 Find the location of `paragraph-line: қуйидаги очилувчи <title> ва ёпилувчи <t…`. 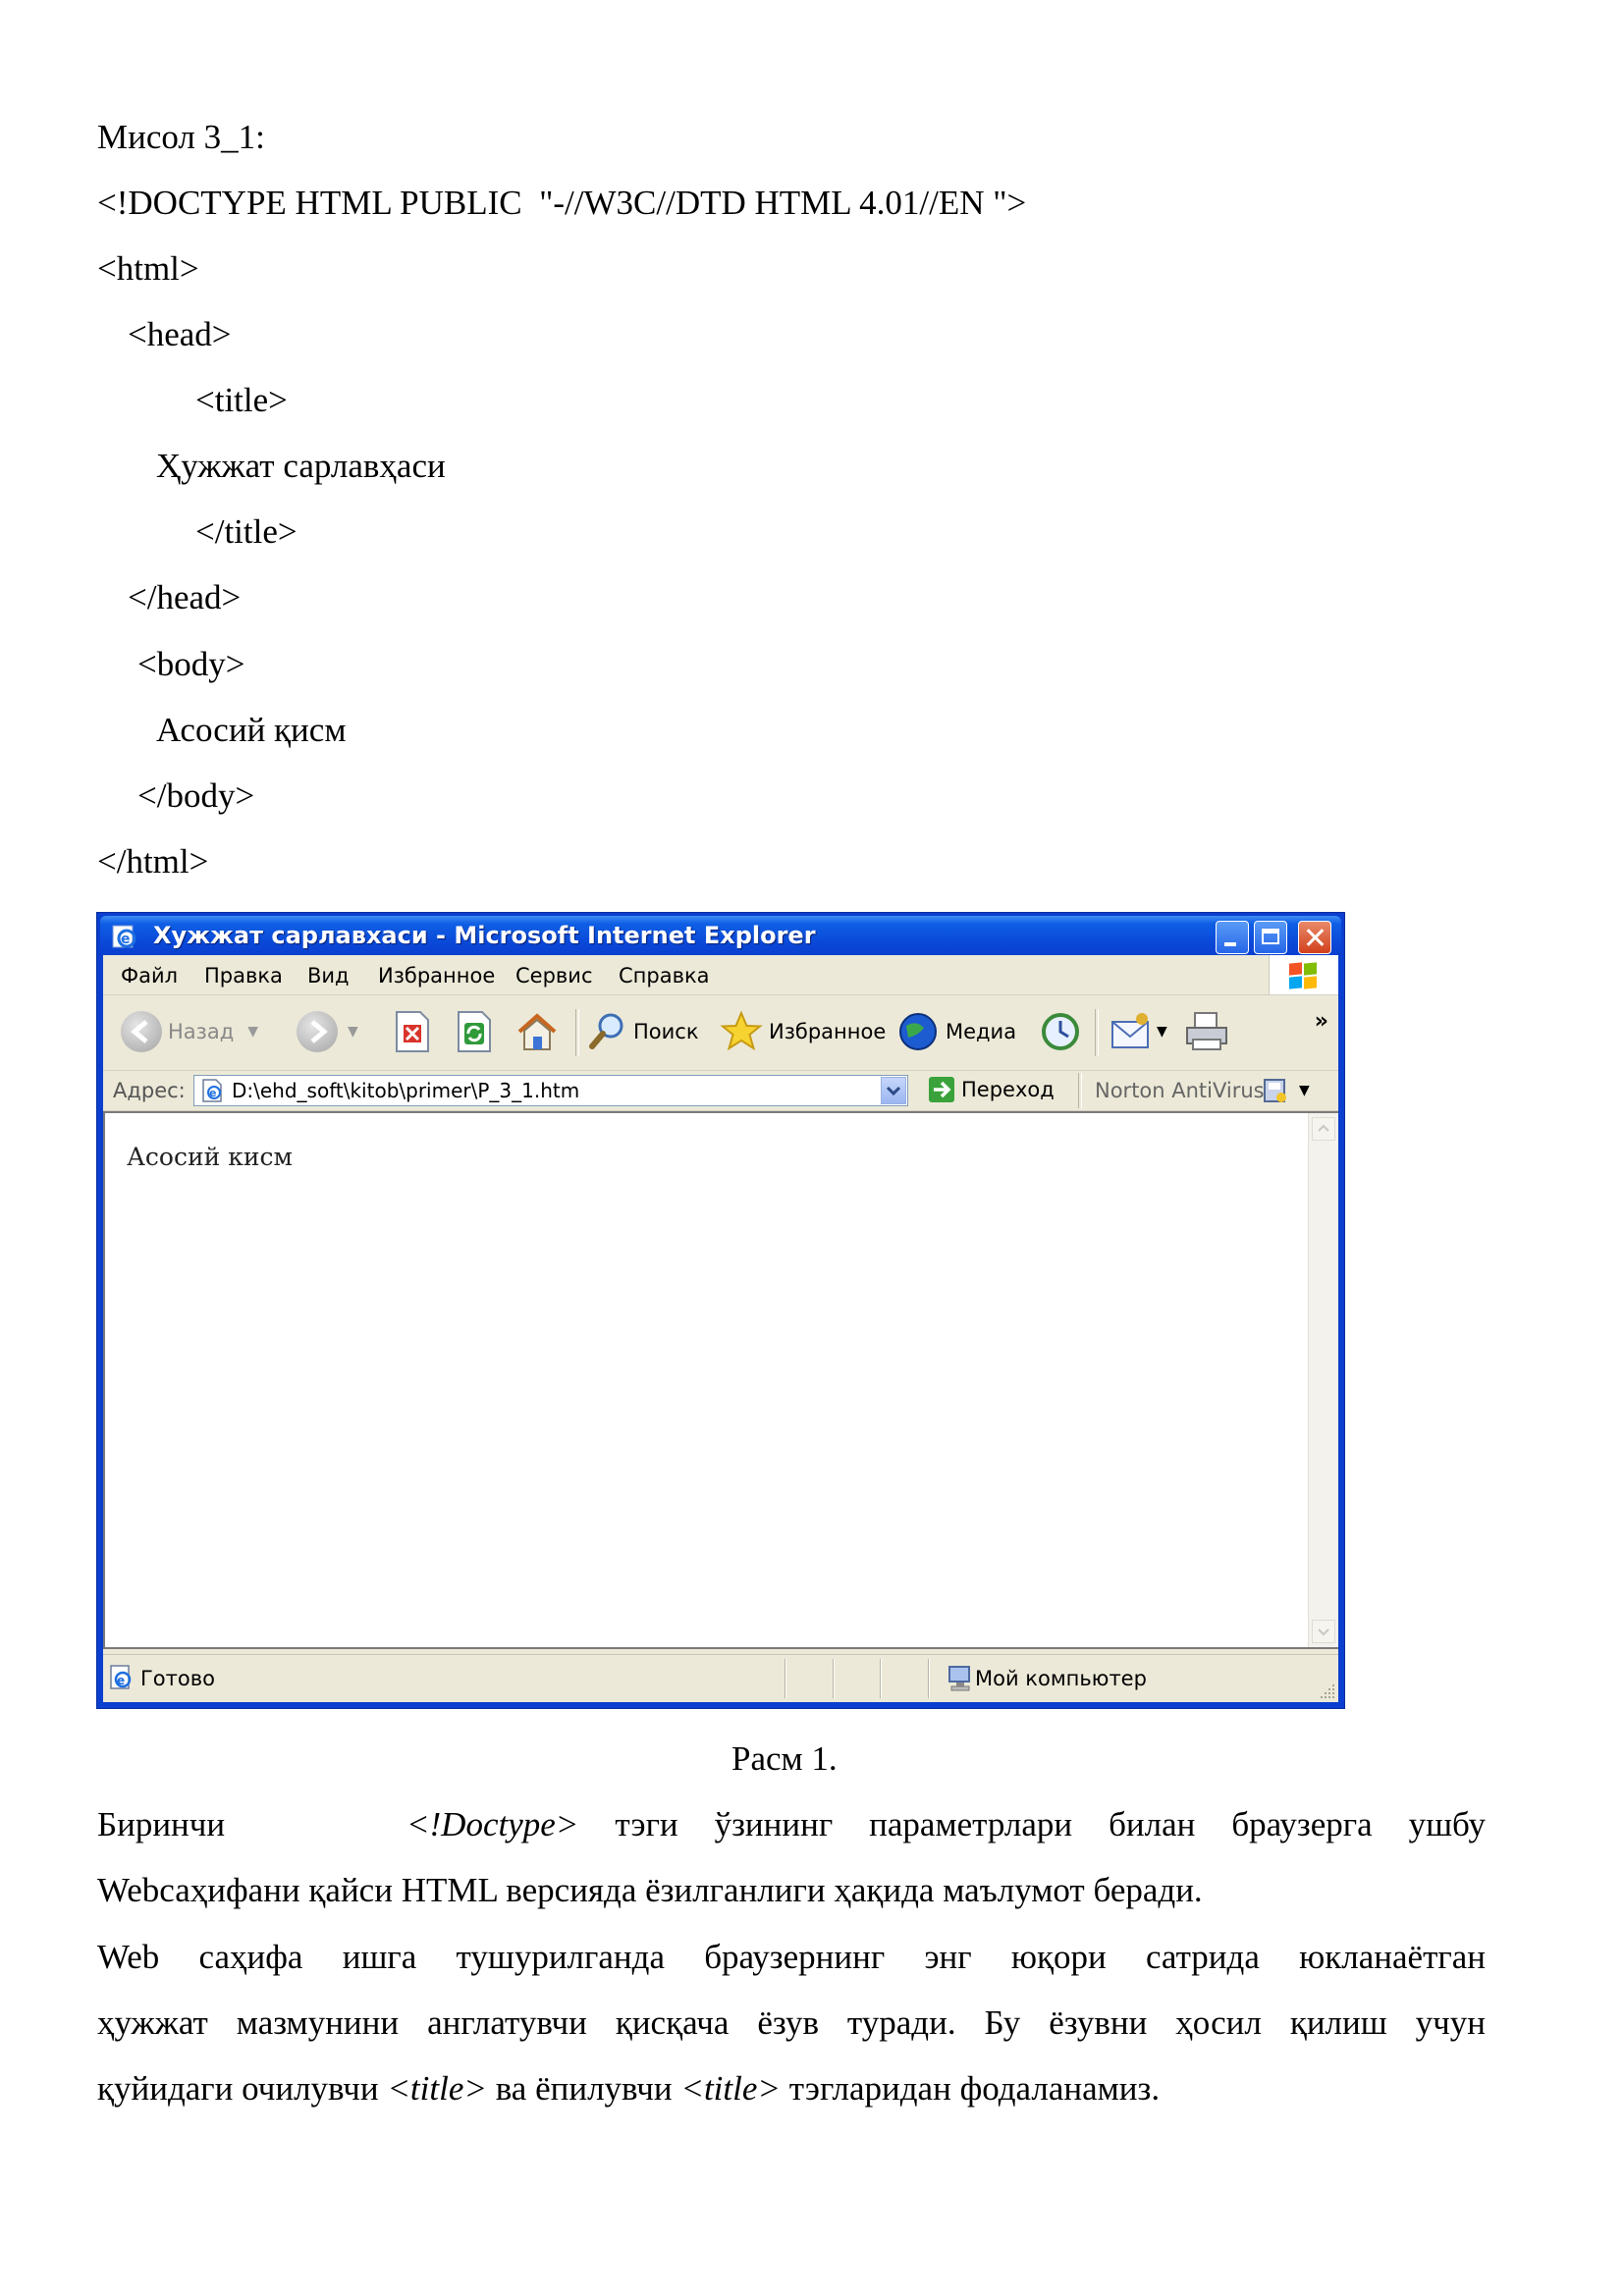

paragraph-line: қуйидаги очилувчи <title> ва ёпилувчи <t… is located at coordinates (629, 2088).